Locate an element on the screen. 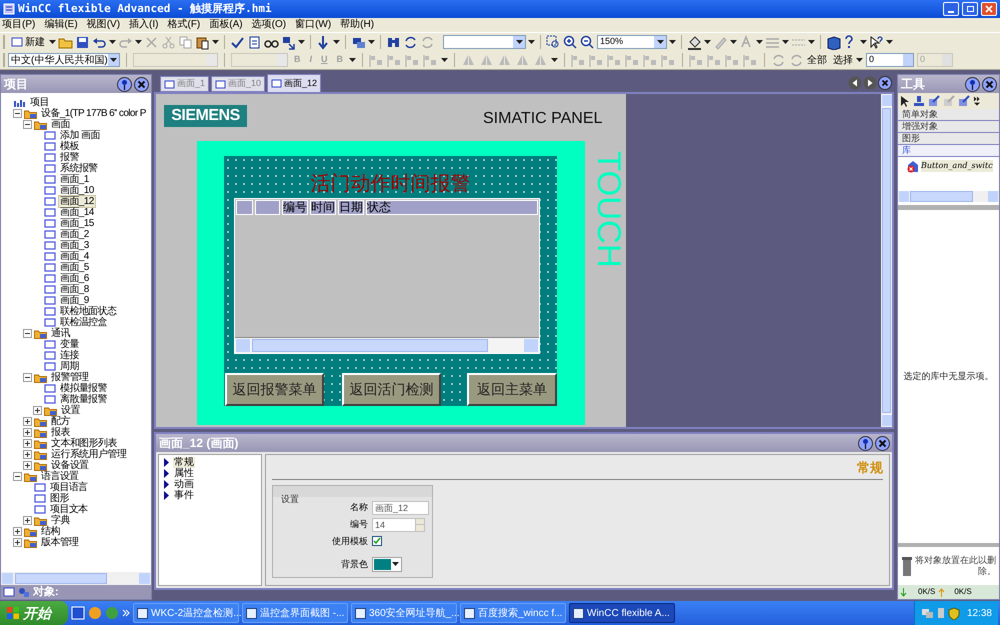 Image resolution: width=1000 pixels, height=625 pixels. tree-item: 画面_1 is located at coordinates (74, 179).